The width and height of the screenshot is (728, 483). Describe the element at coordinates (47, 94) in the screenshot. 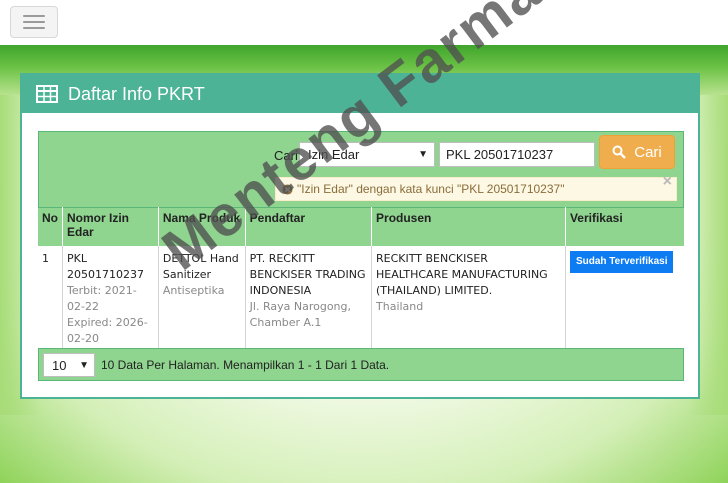

I see `table-icon` at that location.